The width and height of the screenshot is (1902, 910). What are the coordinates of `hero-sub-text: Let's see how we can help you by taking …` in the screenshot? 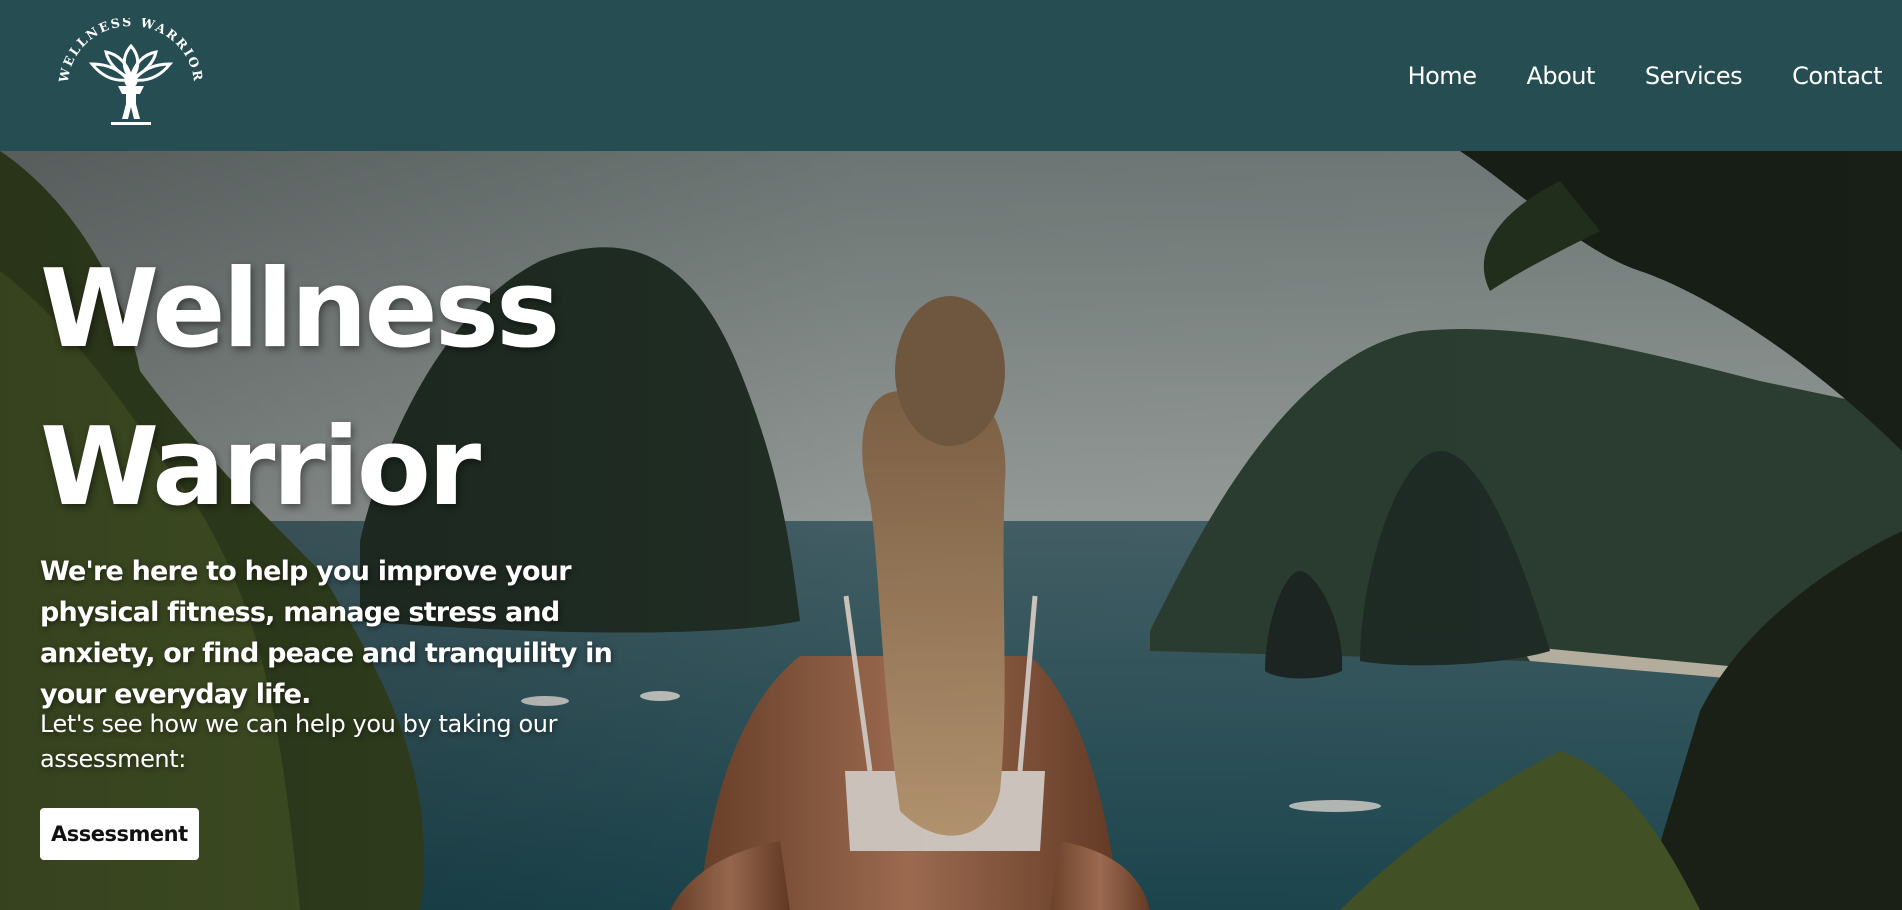 It's located at (299, 741).